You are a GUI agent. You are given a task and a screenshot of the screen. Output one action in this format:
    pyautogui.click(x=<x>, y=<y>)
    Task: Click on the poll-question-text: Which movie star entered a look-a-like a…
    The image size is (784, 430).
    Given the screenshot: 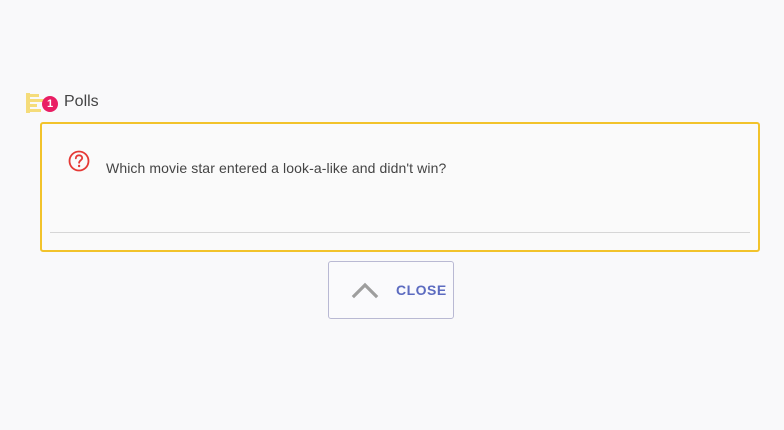 What is the action you would take?
    pyautogui.click(x=276, y=168)
    